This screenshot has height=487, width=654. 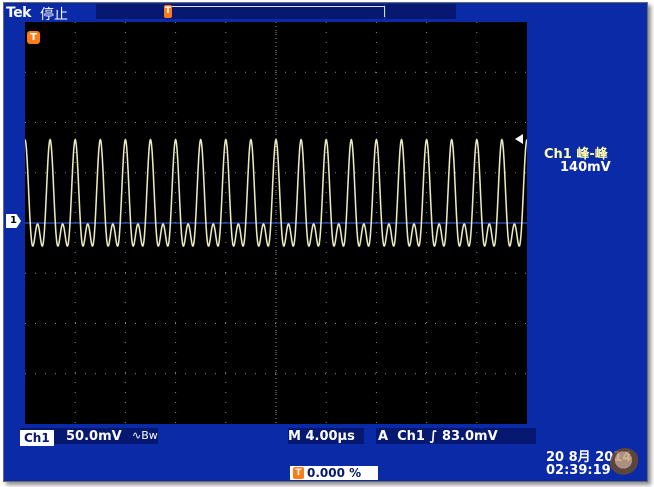 What do you see at coordinates (168, 11) in the screenshot?
I see `record-trigger-icon: T` at bounding box center [168, 11].